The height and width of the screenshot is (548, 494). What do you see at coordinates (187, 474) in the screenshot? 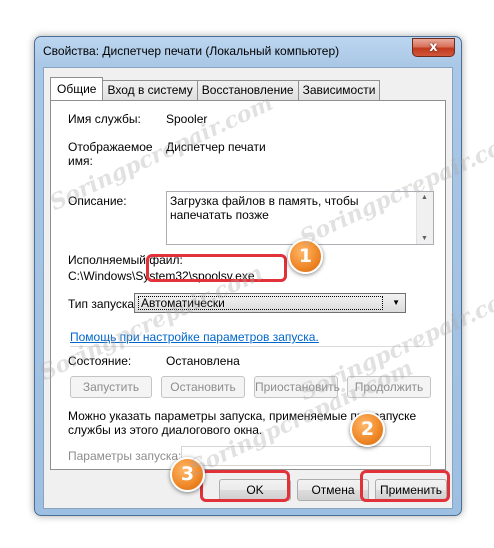
I see `step-badge-3: 3` at bounding box center [187, 474].